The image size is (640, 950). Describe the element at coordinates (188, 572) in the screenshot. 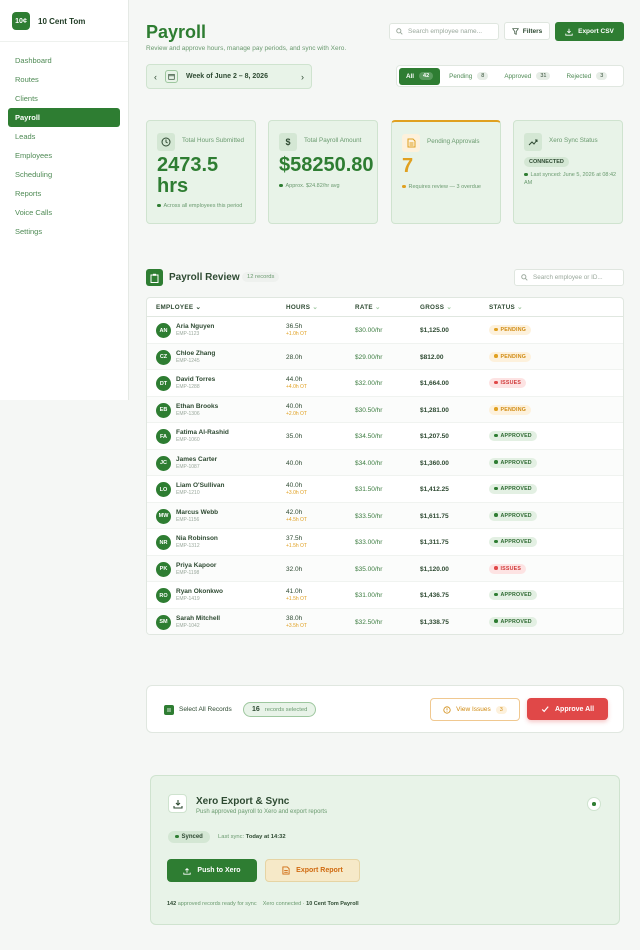

I see `employee-id: EMP-1198` at that location.